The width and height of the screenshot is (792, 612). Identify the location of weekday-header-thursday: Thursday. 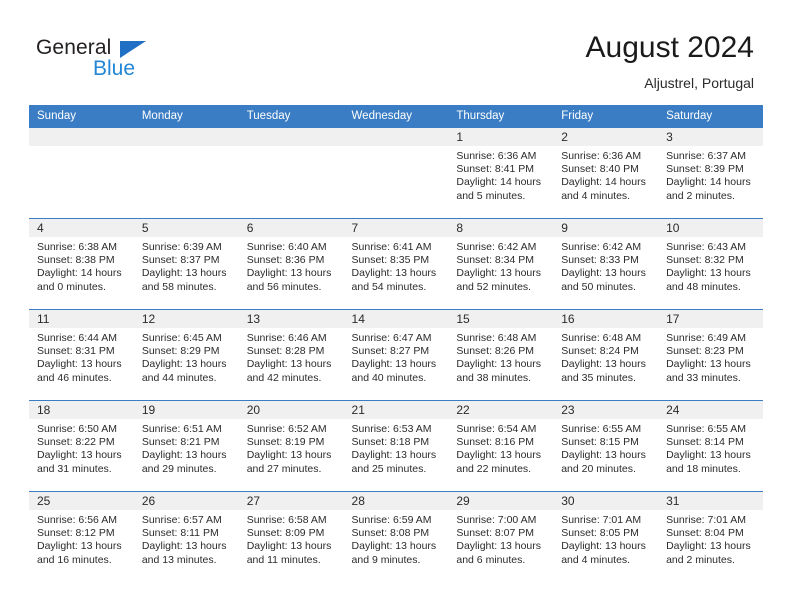
(501, 116).